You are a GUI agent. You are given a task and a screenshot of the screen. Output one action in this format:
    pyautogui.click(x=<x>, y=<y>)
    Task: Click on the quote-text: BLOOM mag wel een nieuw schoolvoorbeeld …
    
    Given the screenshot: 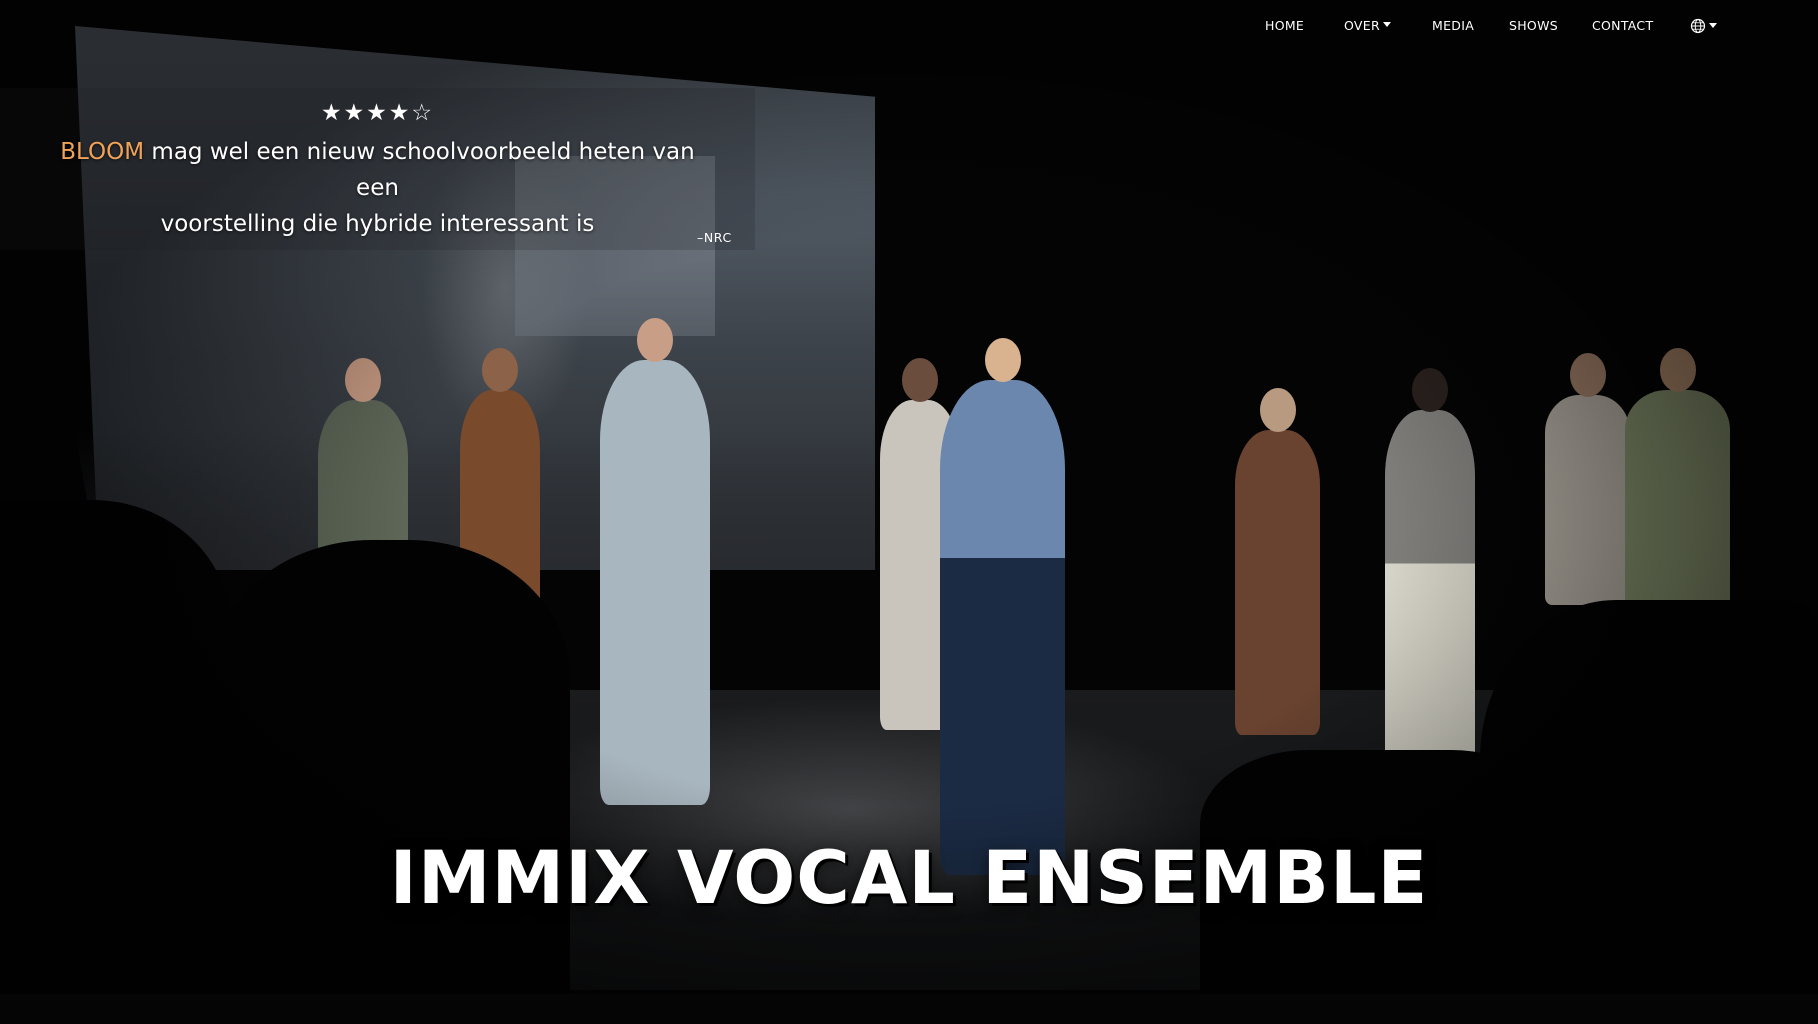 What is the action you would take?
    pyautogui.click(x=377, y=188)
    